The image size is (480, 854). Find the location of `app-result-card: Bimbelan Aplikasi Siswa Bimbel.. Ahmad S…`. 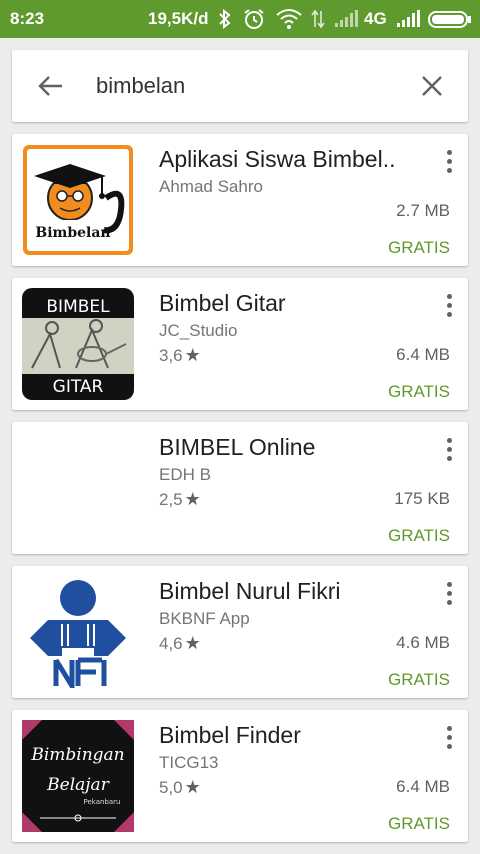

app-result-card: Bimbelan Aplikasi Siswa Bimbel.. Ahmad S… is located at coordinates (240, 200).